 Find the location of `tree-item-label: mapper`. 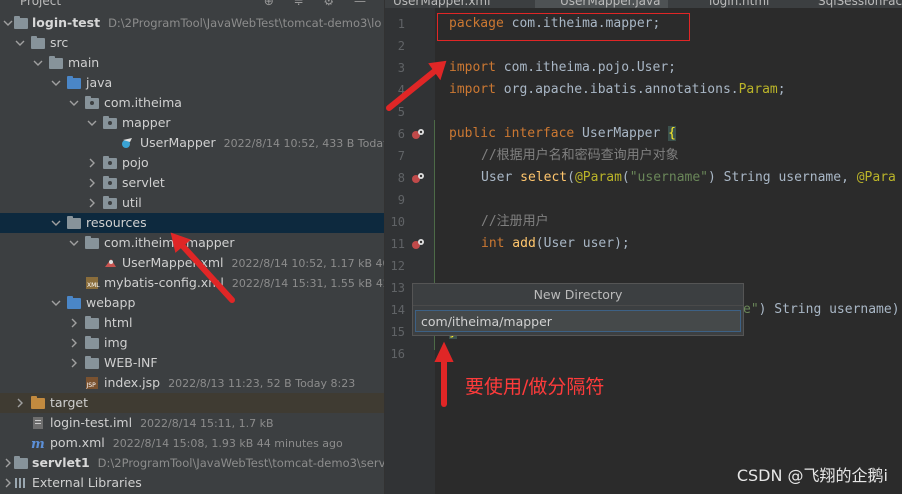

tree-item-label: mapper is located at coordinates (146, 122).